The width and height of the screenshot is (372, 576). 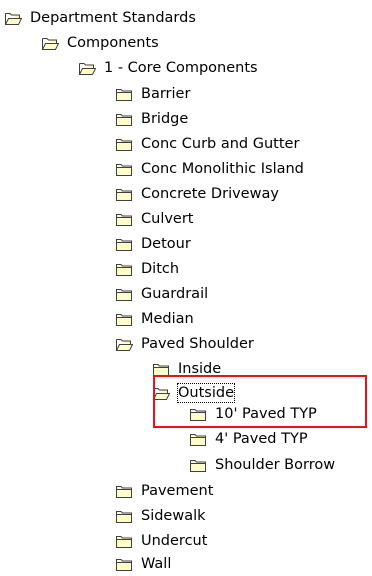 I want to click on tree-item-ditch: Ditch, so click(x=147, y=269).